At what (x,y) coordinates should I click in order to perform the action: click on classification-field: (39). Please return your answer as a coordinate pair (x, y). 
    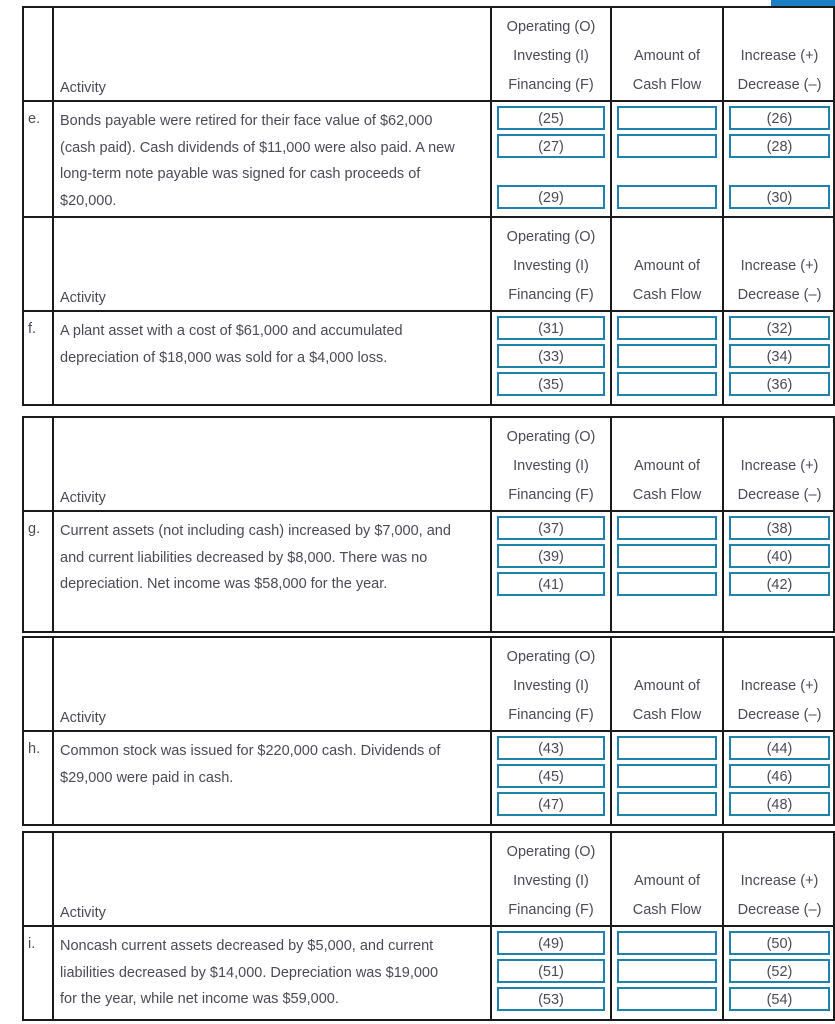
    Looking at the image, I should click on (551, 556).